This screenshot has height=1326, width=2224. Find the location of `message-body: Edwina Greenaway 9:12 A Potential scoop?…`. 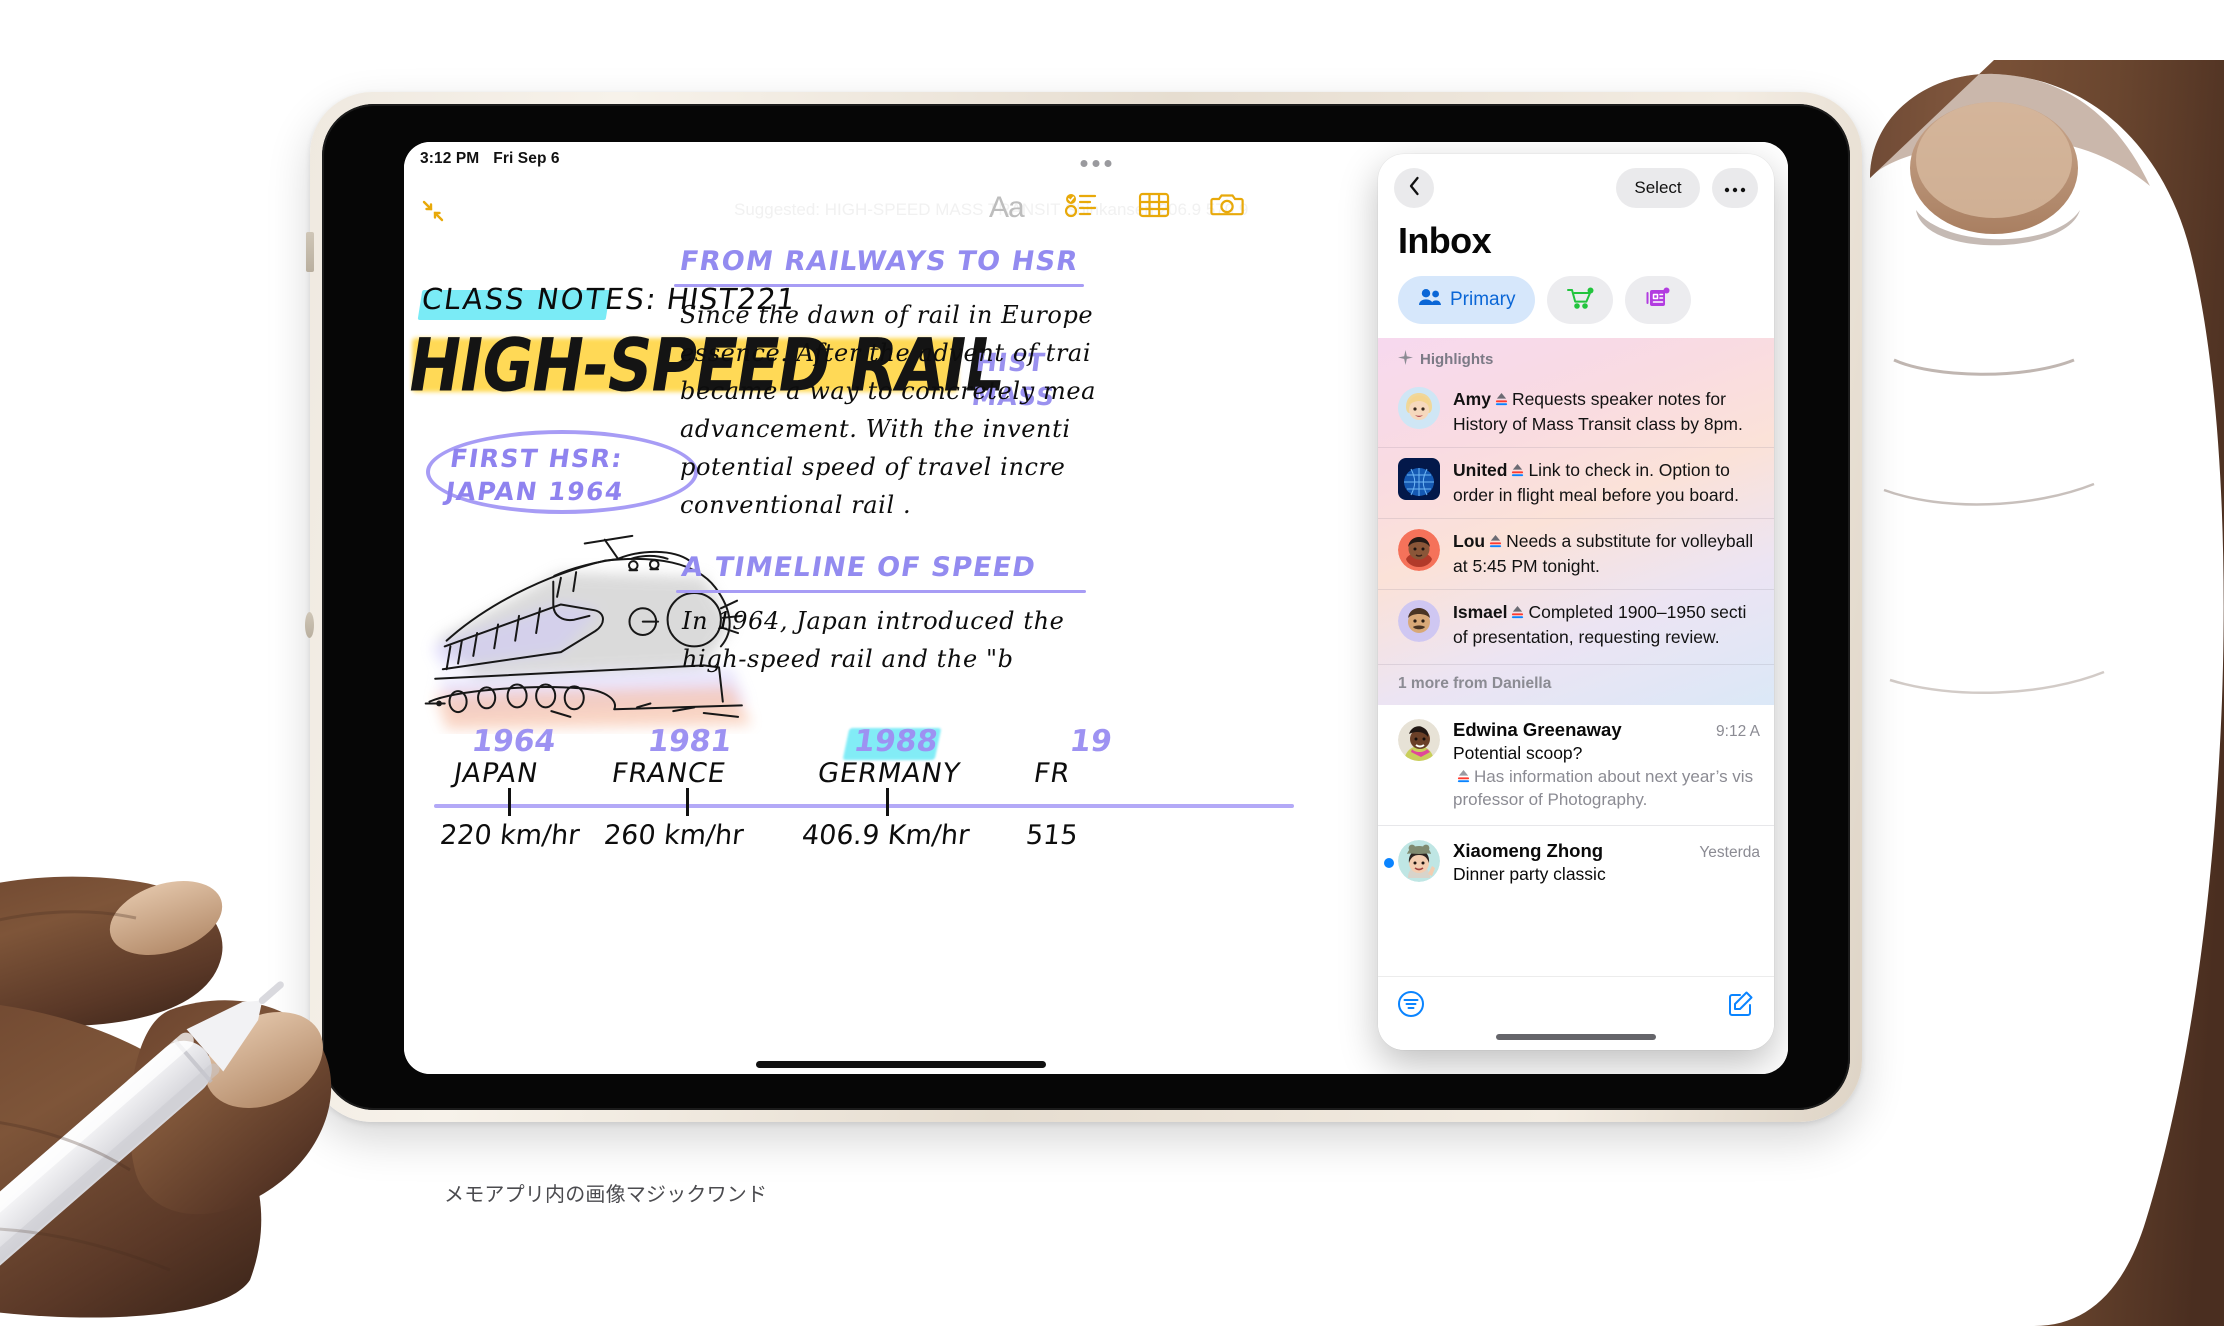

message-body: Edwina Greenaway 9:12 A Potential scoop?… is located at coordinates (1606, 765).